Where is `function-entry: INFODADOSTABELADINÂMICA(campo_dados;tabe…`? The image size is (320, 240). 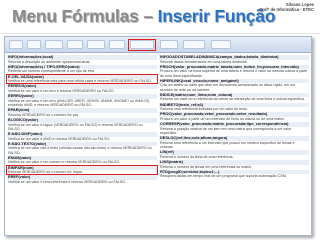
function-entry: INFODADOSTABELADINÂMICA(campo_dados;tabe… is located at coordinates (234, 59).